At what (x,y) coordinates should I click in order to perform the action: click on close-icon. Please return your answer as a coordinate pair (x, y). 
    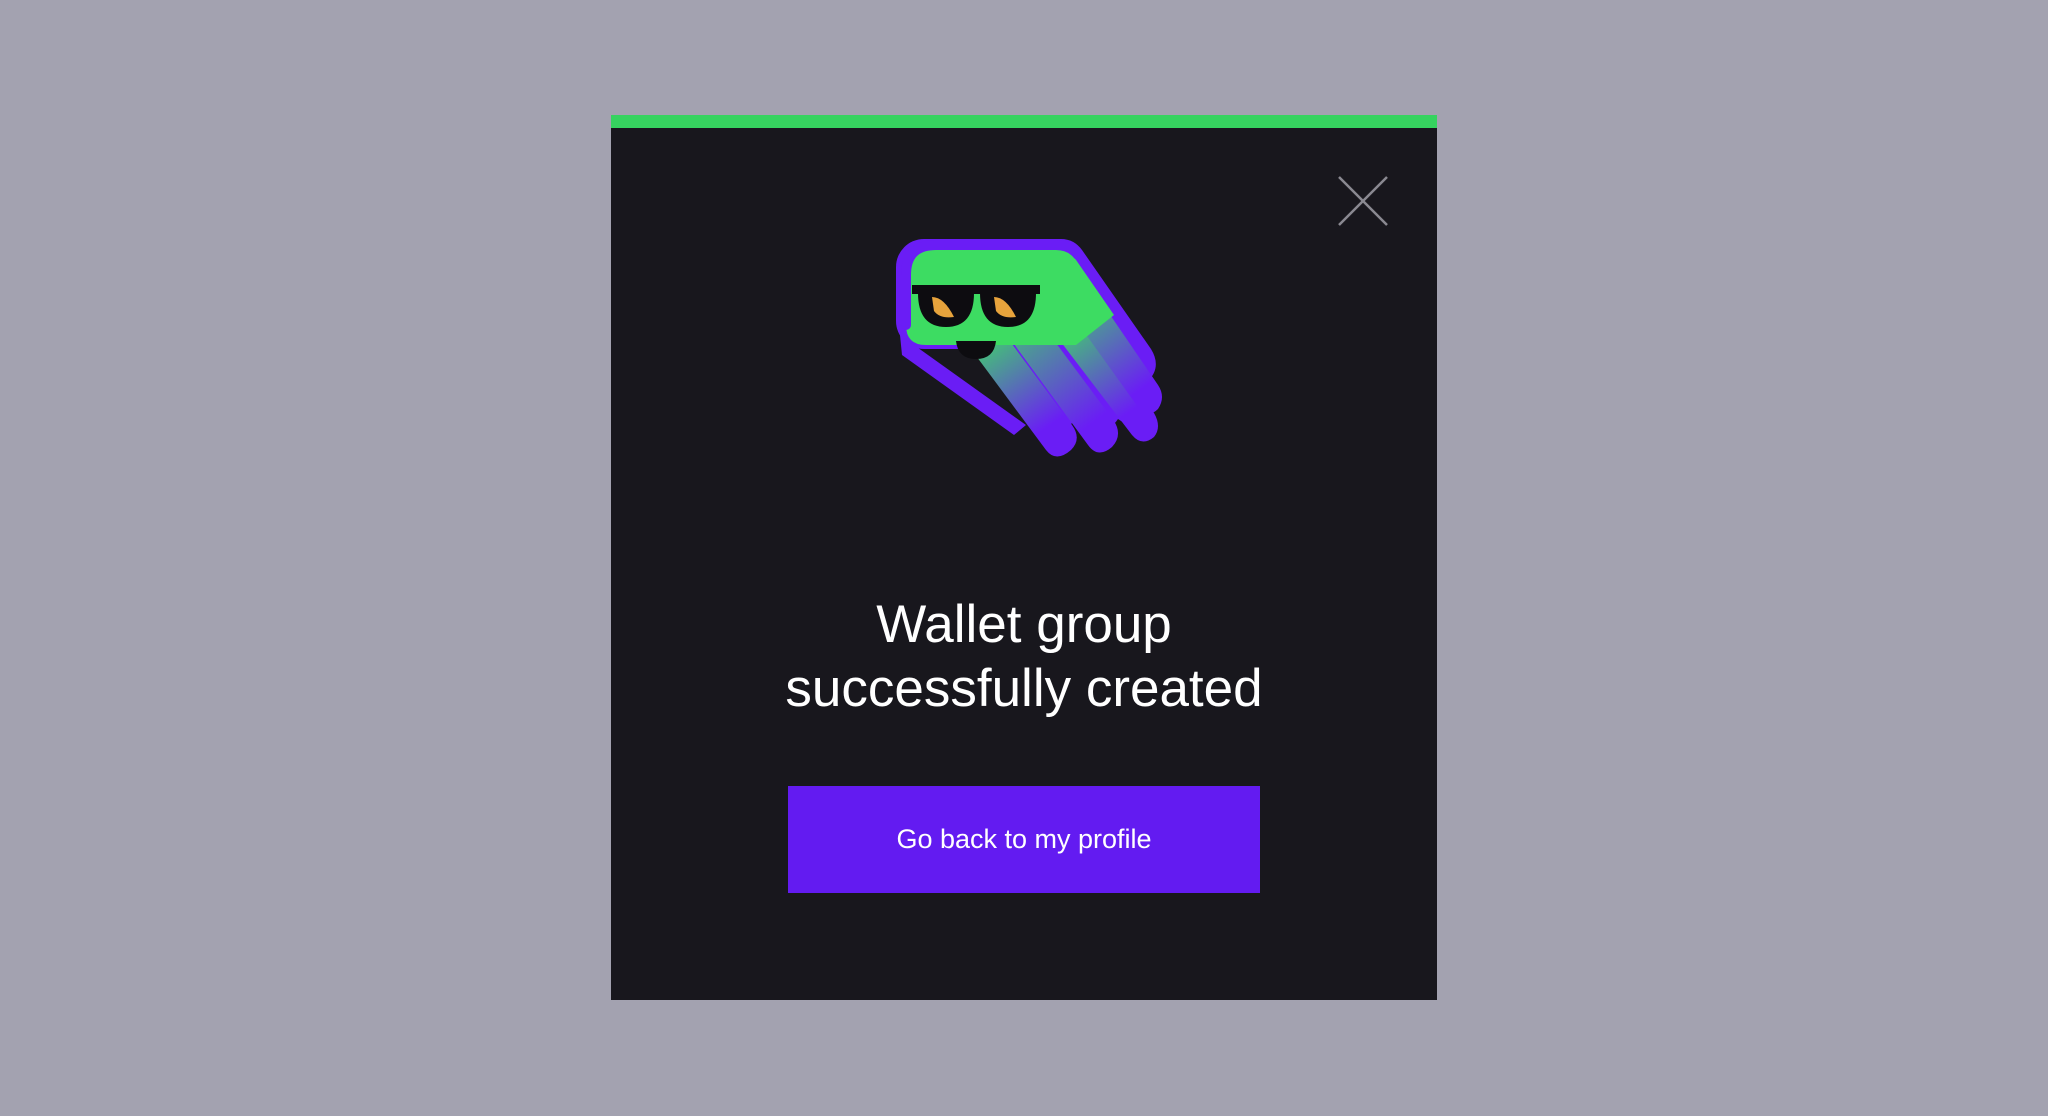
    Looking at the image, I should click on (1363, 201).